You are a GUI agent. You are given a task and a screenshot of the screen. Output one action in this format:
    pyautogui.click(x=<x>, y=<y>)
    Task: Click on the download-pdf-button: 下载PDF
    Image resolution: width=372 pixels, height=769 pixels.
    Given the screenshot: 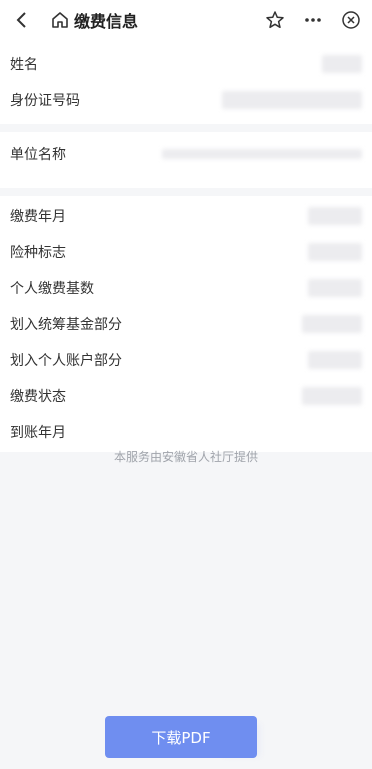 What is the action you would take?
    pyautogui.click(x=181, y=737)
    